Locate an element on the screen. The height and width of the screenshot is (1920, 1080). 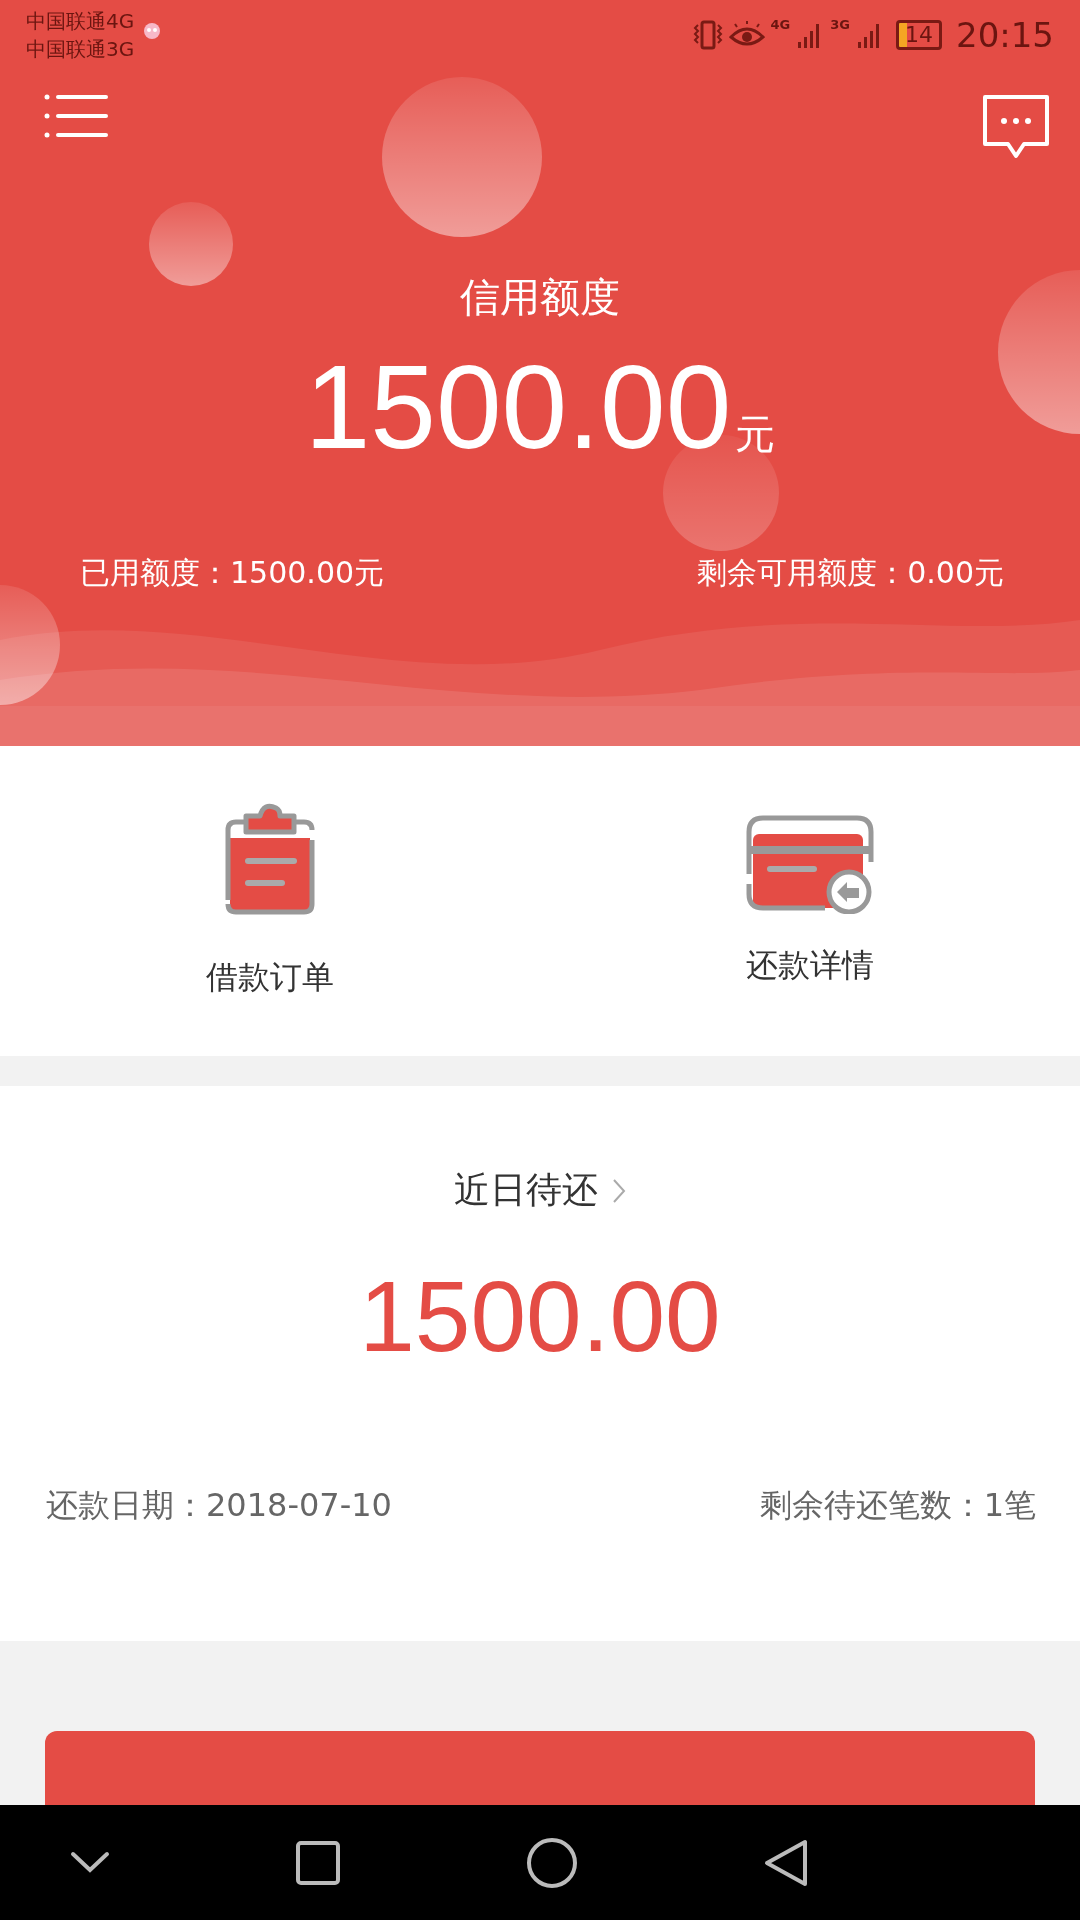
network-type: 3G is located at coordinates (840, 24).